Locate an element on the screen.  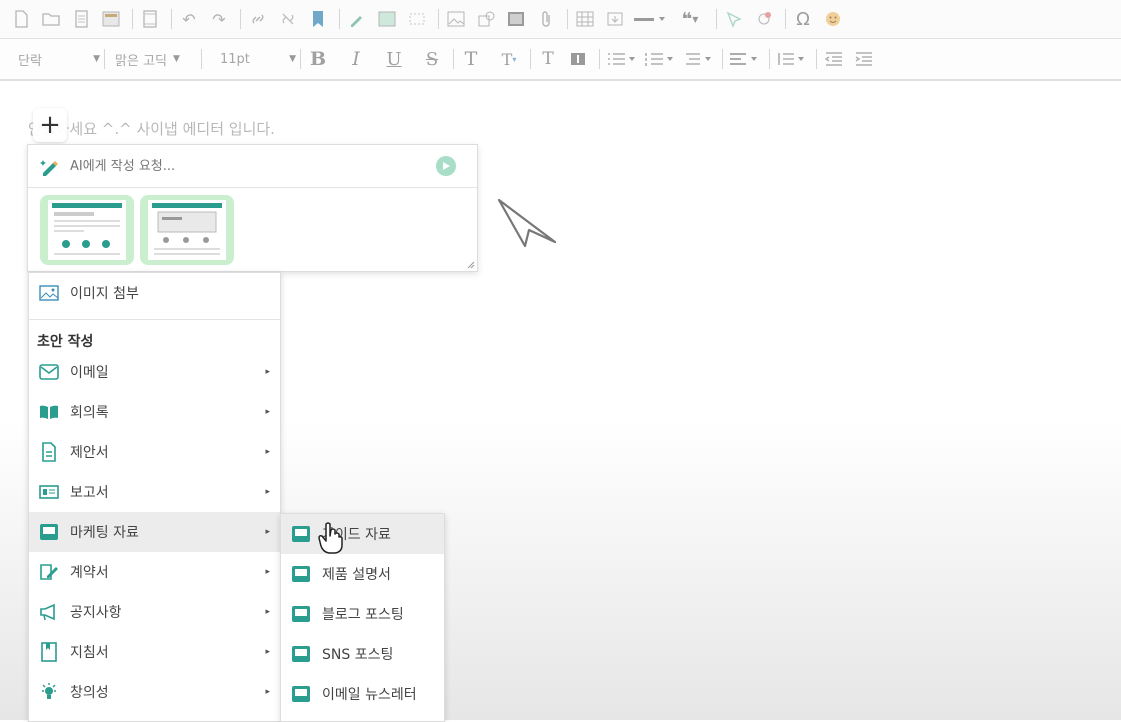
submenu-item-label: 블로그 포스팅 is located at coordinates (363, 615).